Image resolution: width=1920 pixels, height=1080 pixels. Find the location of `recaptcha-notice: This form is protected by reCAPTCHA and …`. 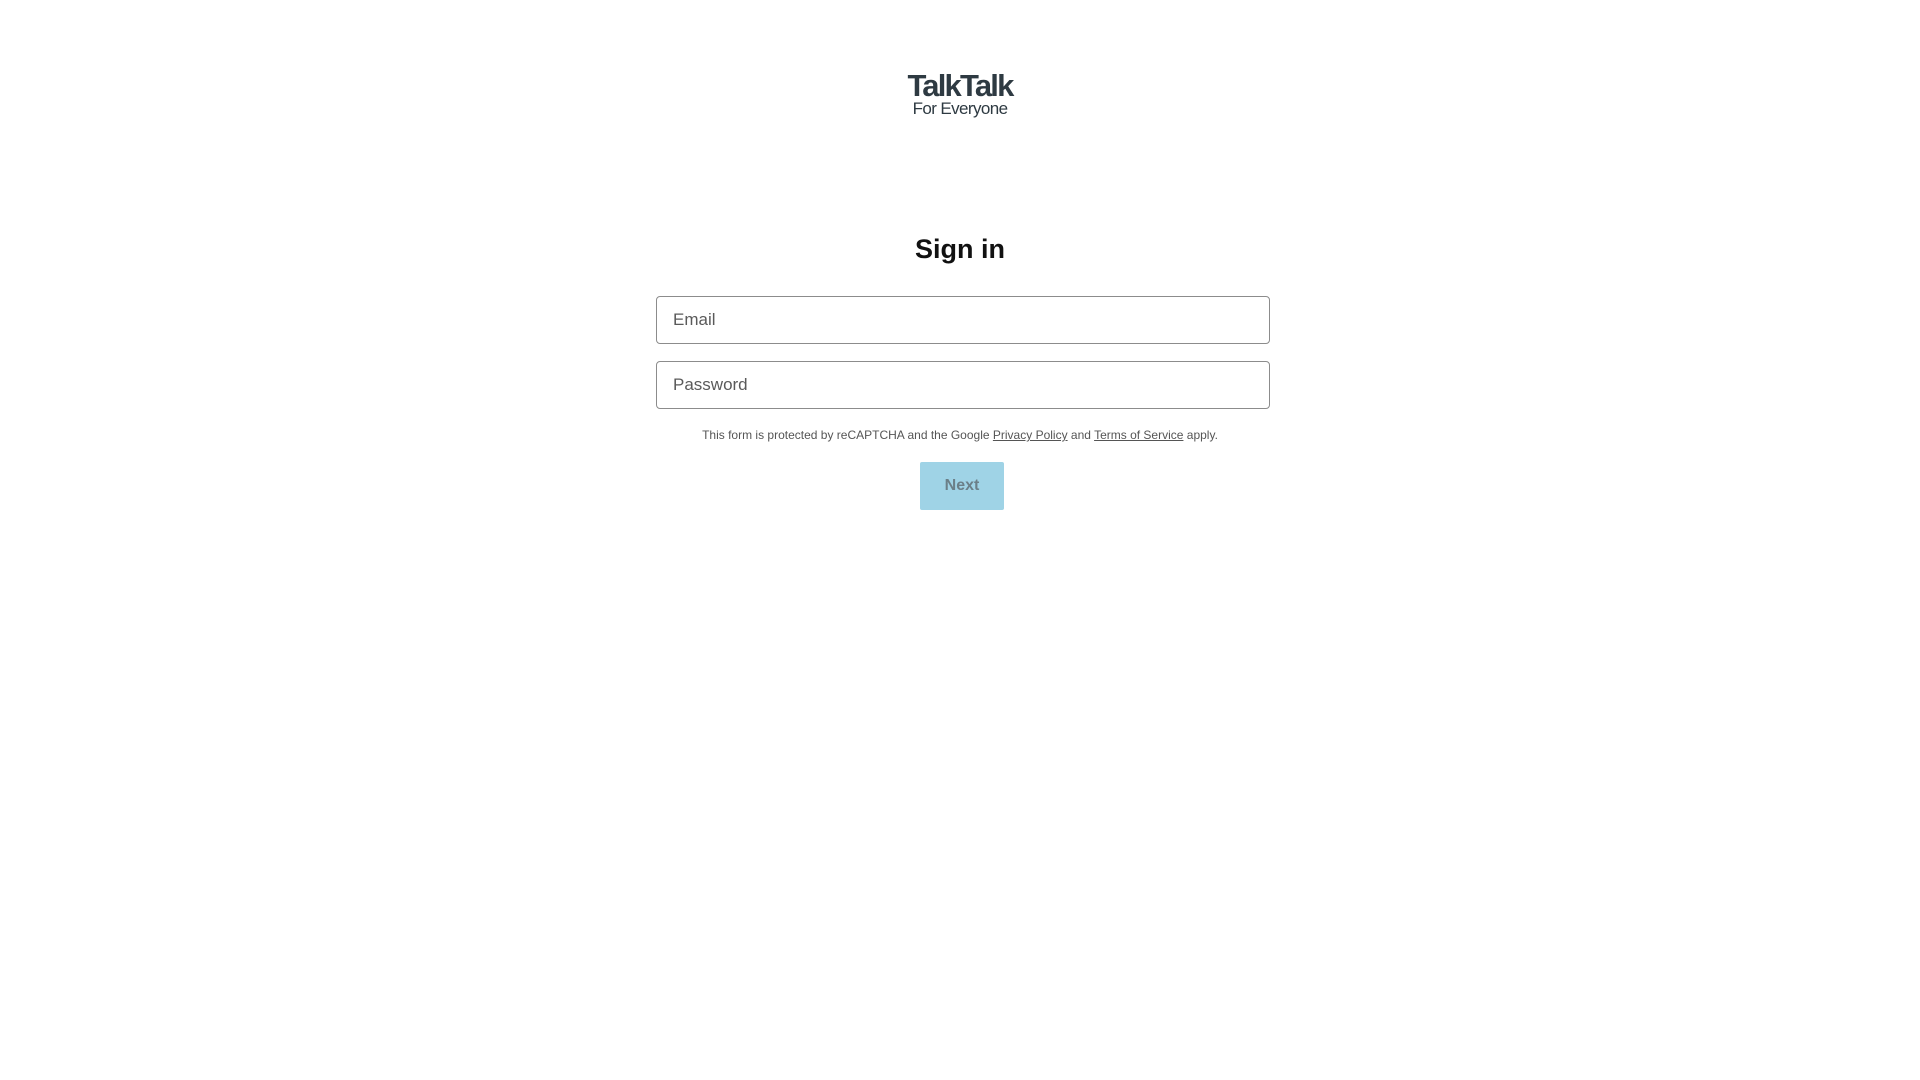

recaptcha-notice: This form is protected by reCAPTCHA and … is located at coordinates (960, 435).